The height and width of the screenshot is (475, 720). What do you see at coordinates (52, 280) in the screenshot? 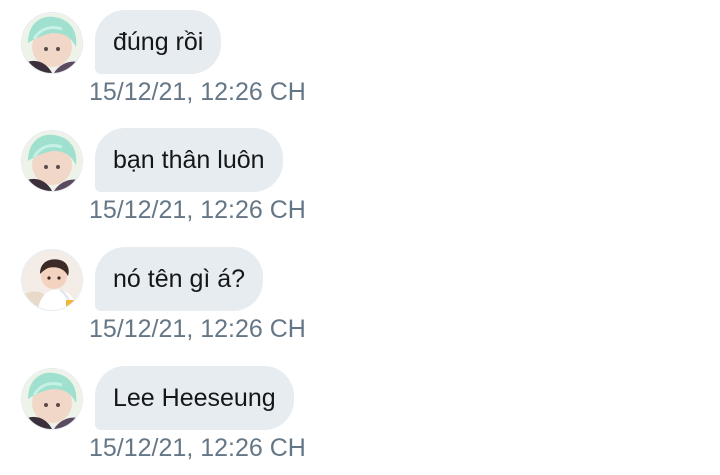
I see `user-dark-hair-avatar` at bounding box center [52, 280].